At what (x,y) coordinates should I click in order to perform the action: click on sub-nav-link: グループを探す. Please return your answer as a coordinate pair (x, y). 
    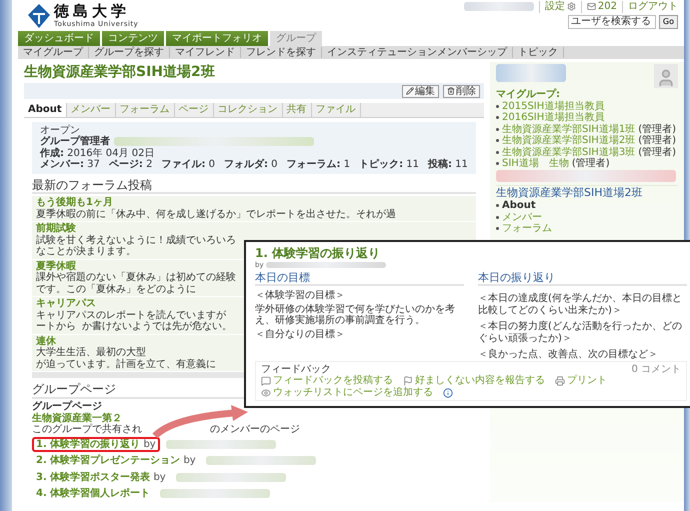
    Looking at the image, I should click on (129, 52).